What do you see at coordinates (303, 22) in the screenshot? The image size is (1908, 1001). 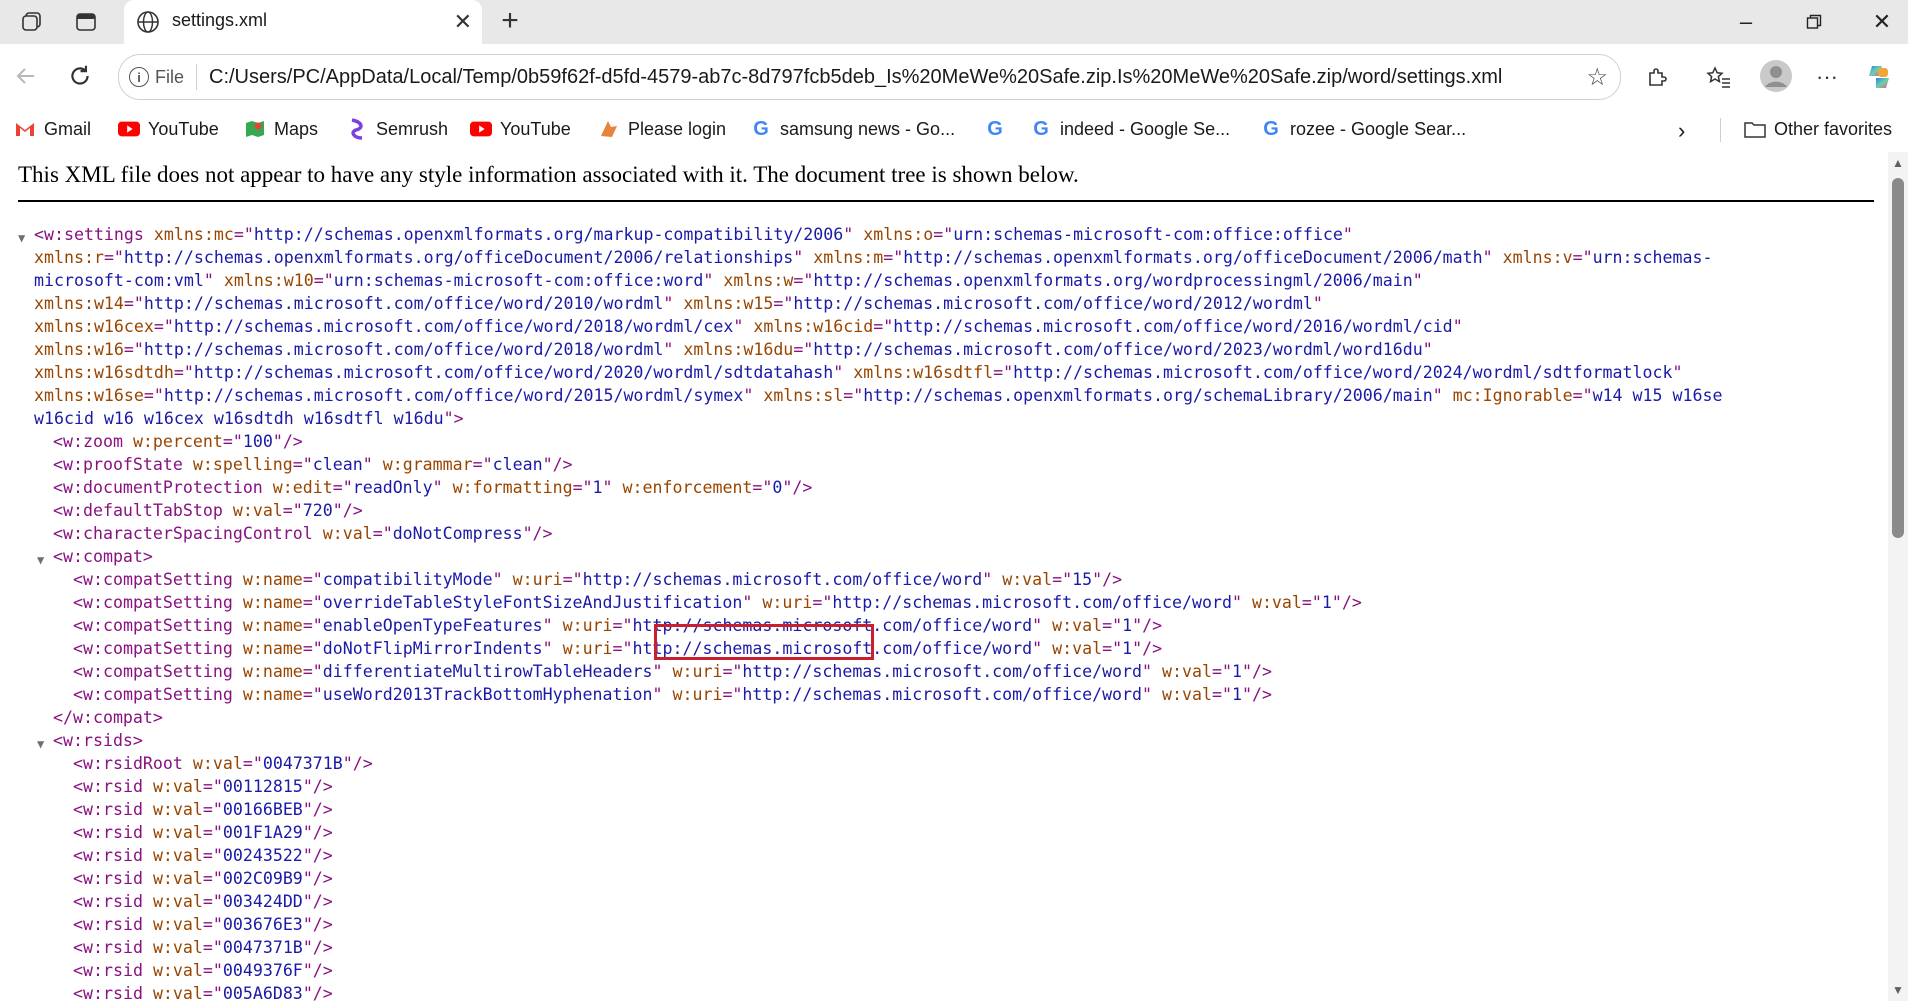 I see `active-tab: settings.xml ✕` at bounding box center [303, 22].